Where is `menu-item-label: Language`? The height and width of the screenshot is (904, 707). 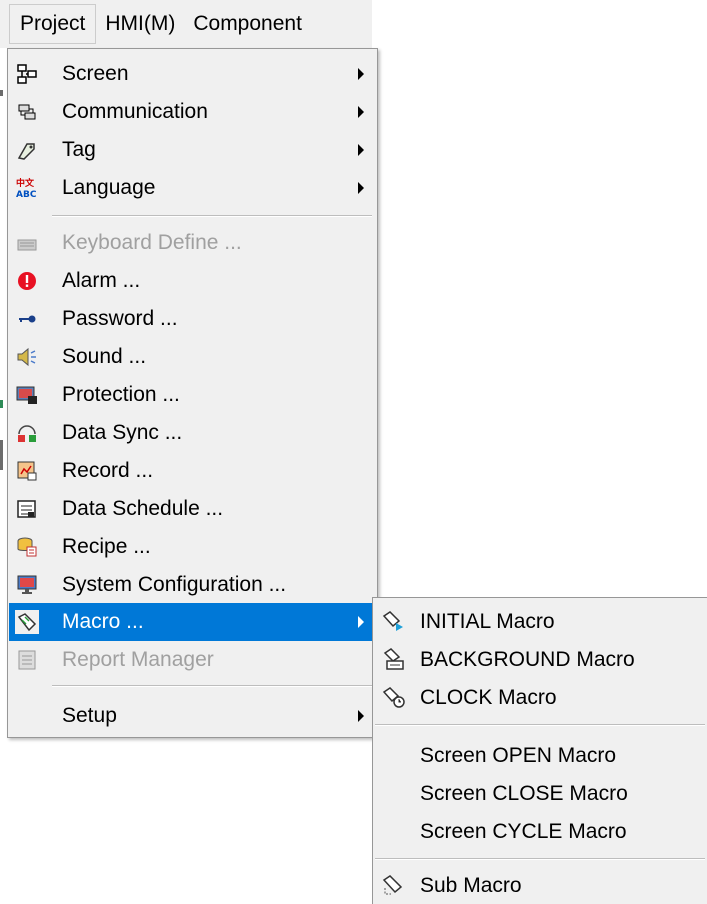 menu-item-label: Language is located at coordinates (109, 187).